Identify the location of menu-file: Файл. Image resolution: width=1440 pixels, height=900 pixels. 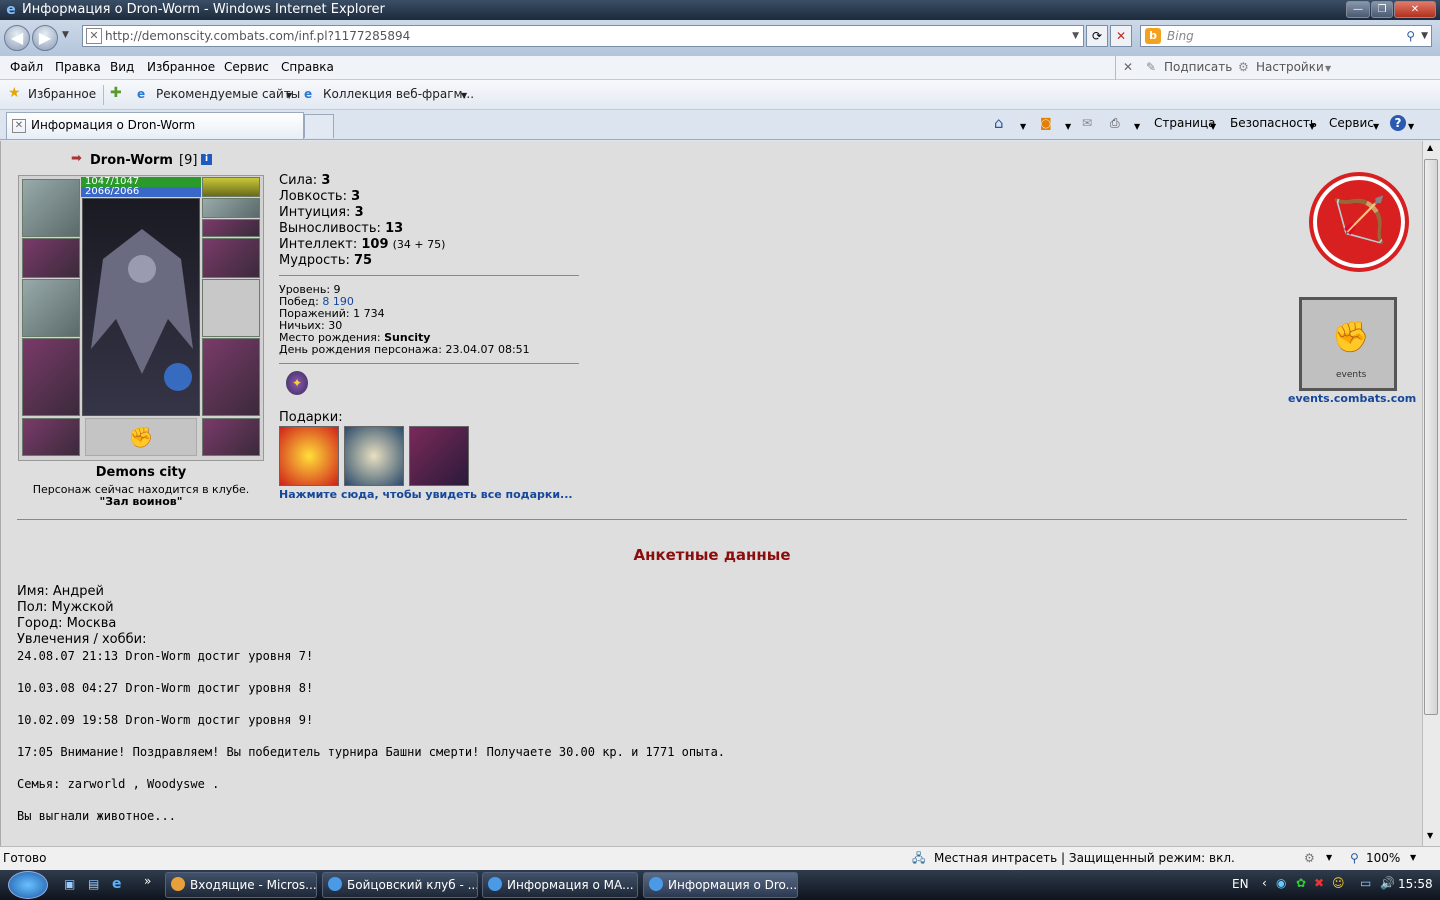
(26, 67).